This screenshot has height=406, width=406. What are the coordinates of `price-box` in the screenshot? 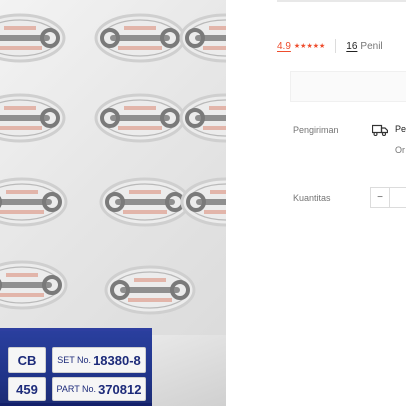 It's located at (348, 86).